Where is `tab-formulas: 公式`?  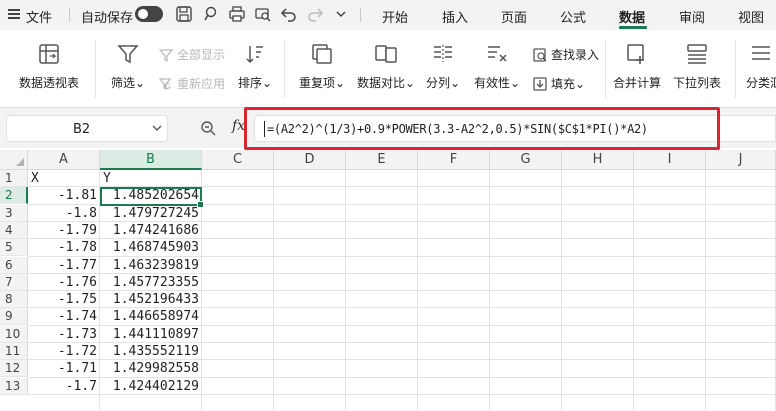
tab-formulas: 公式 is located at coordinates (573, 16).